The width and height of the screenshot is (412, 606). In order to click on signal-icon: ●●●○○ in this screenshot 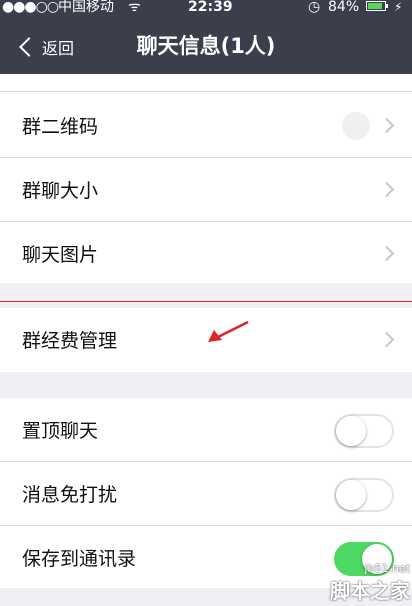, I will do `click(30, 7)`.